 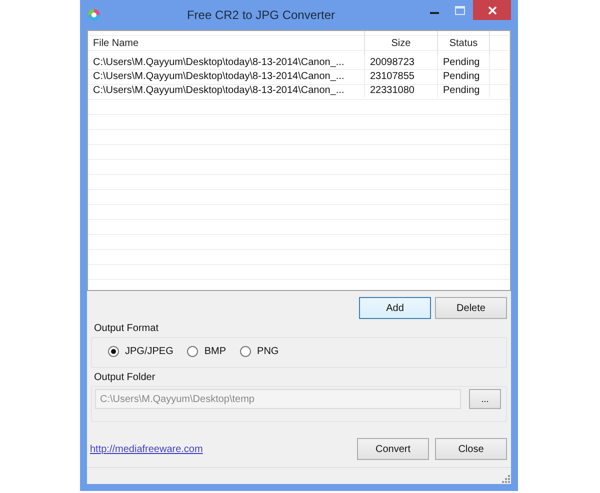 What do you see at coordinates (259, 351) in the screenshot?
I see `radio-option: PNG` at bounding box center [259, 351].